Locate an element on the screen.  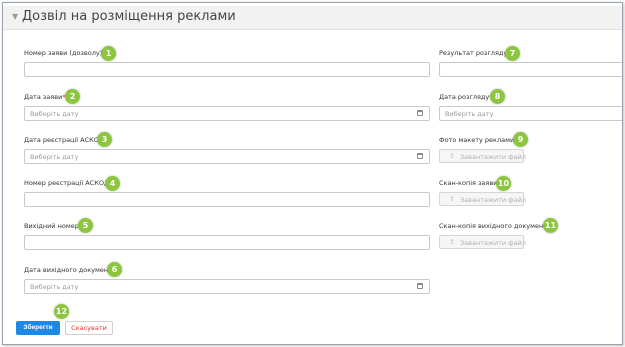
badge-5: 5 is located at coordinates (85, 225).